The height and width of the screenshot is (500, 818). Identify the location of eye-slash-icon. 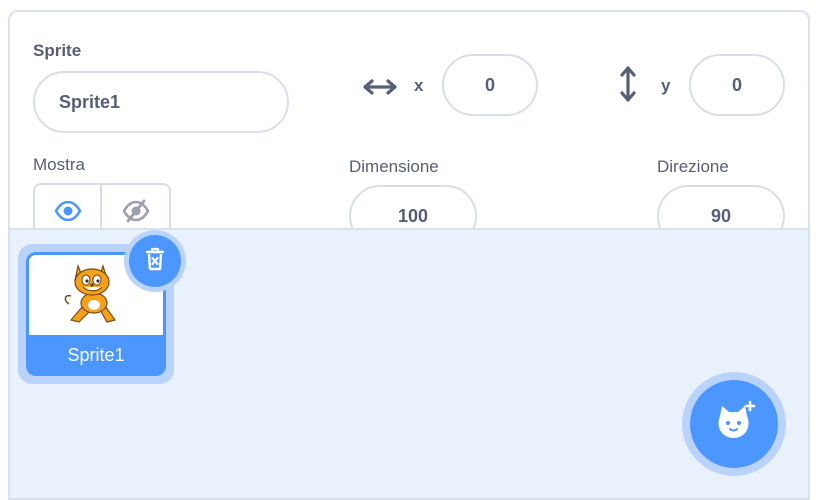
(136, 213).